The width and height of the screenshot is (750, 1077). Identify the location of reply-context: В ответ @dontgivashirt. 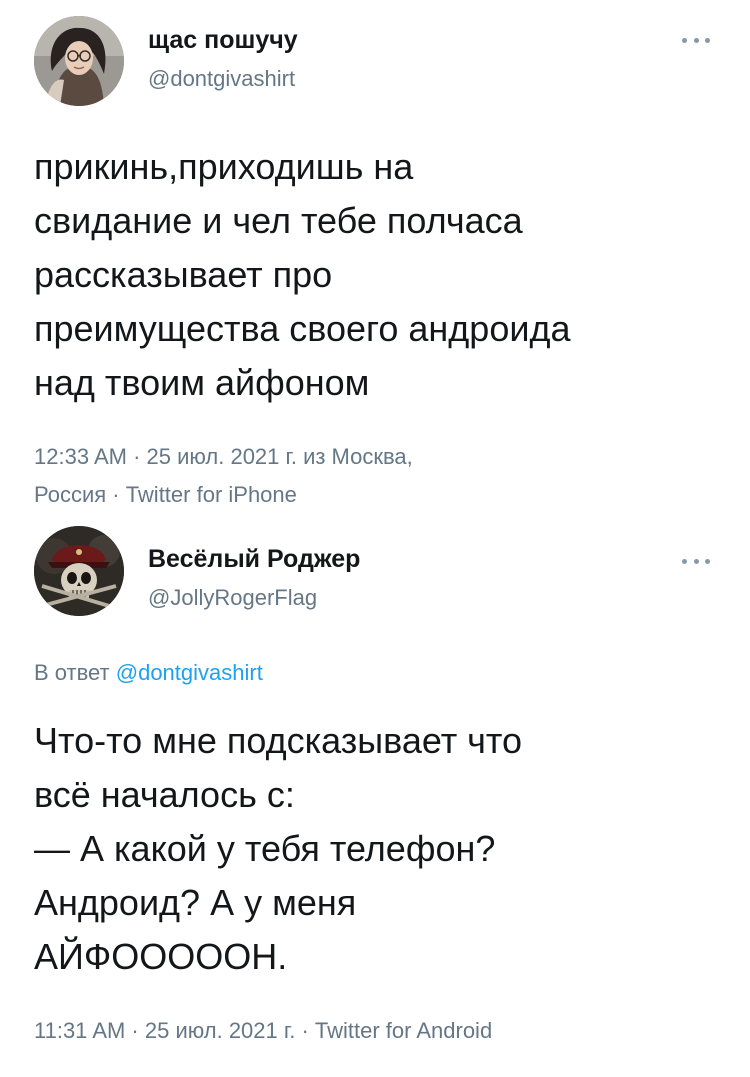
(148, 673).